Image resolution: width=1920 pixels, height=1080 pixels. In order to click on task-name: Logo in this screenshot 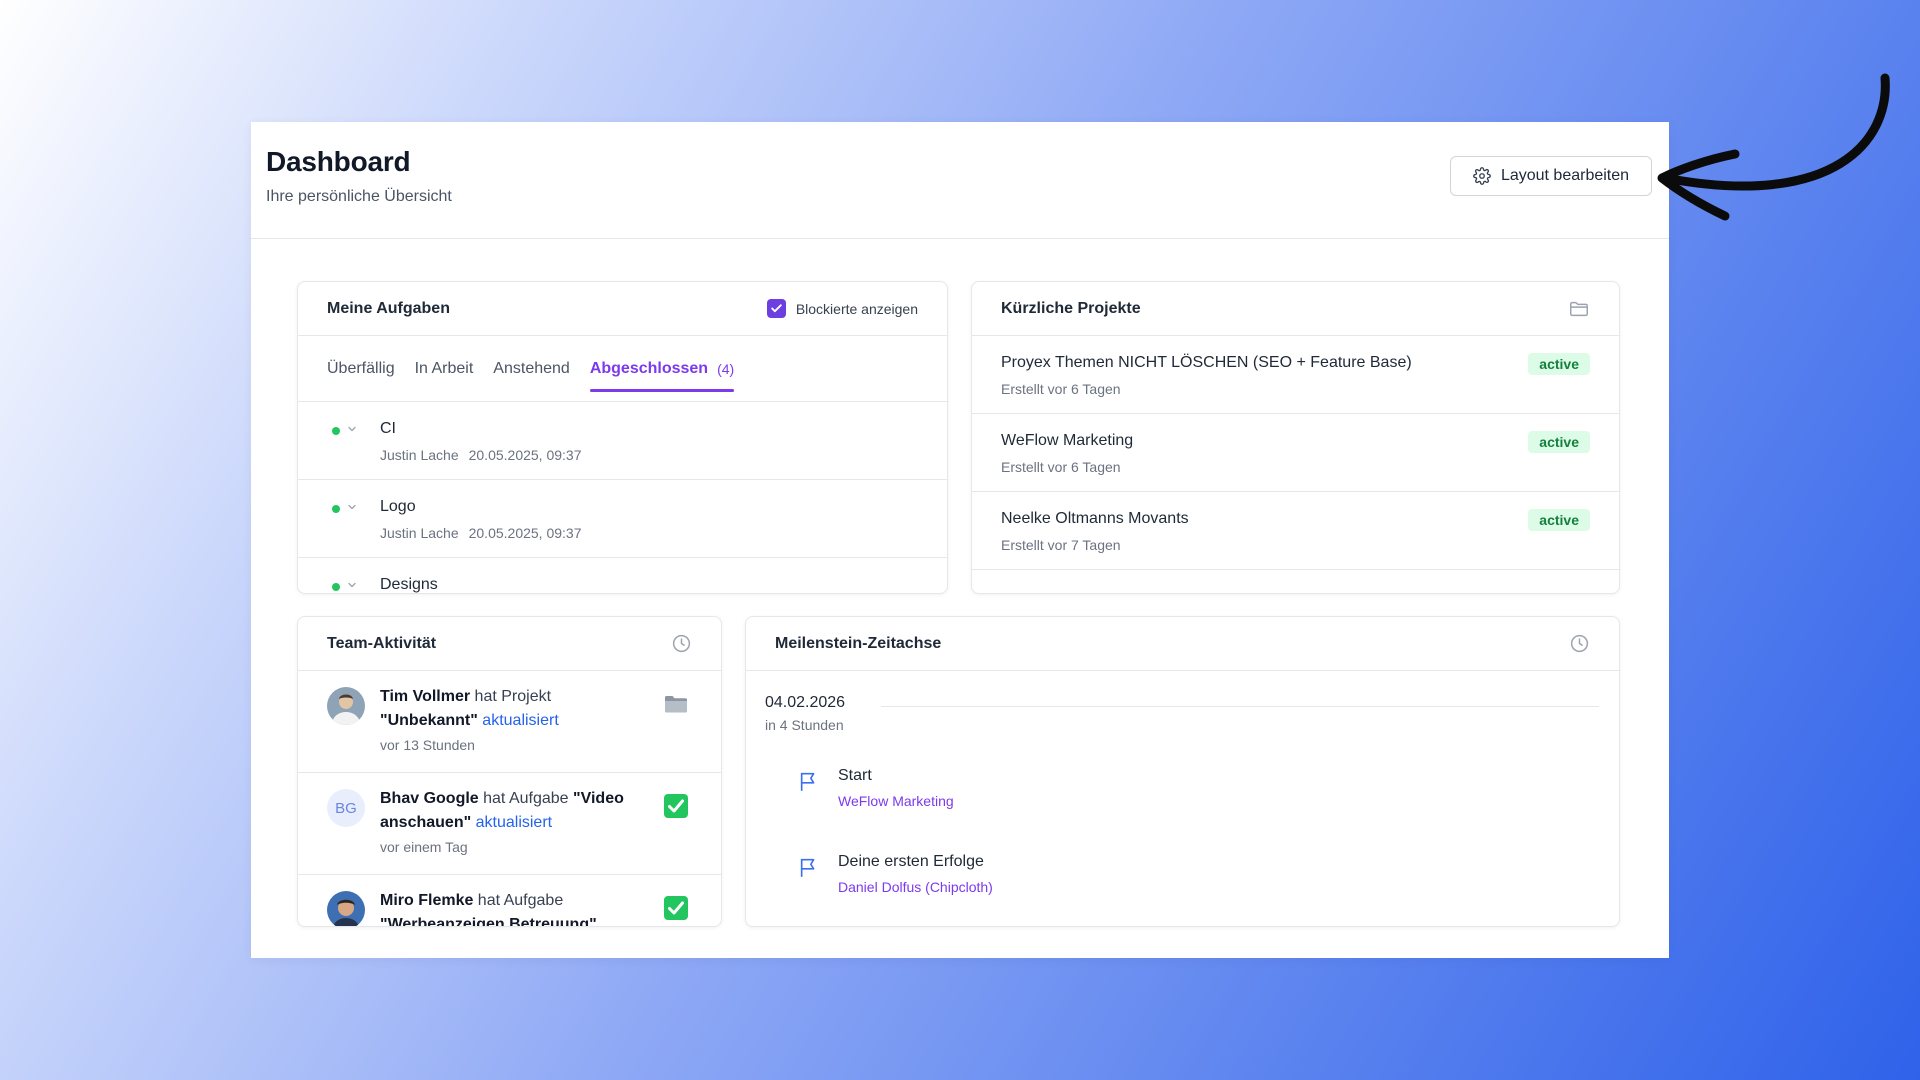, I will do `click(398, 506)`.